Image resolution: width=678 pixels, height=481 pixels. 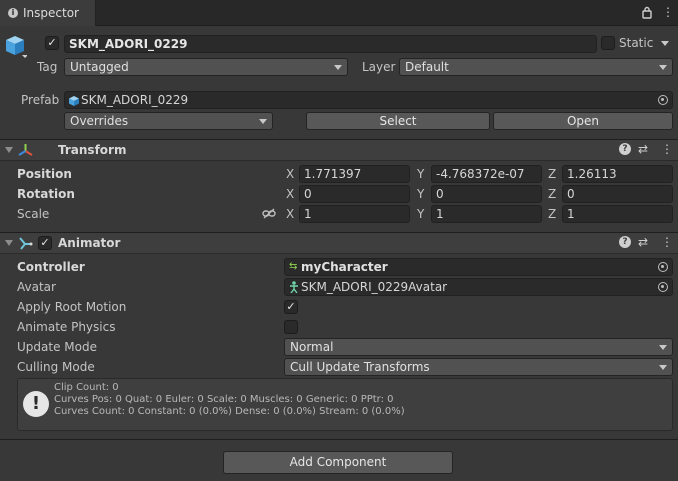 What do you see at coordinates (339, 439) in the screenshot?
I see `divider` at bounding box center [339, 439].